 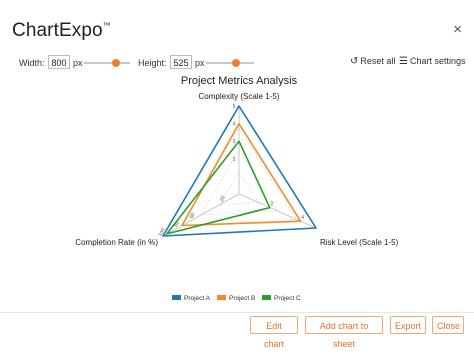 I want to click on legend-swatch-project-c, so click(x=266, y=297).